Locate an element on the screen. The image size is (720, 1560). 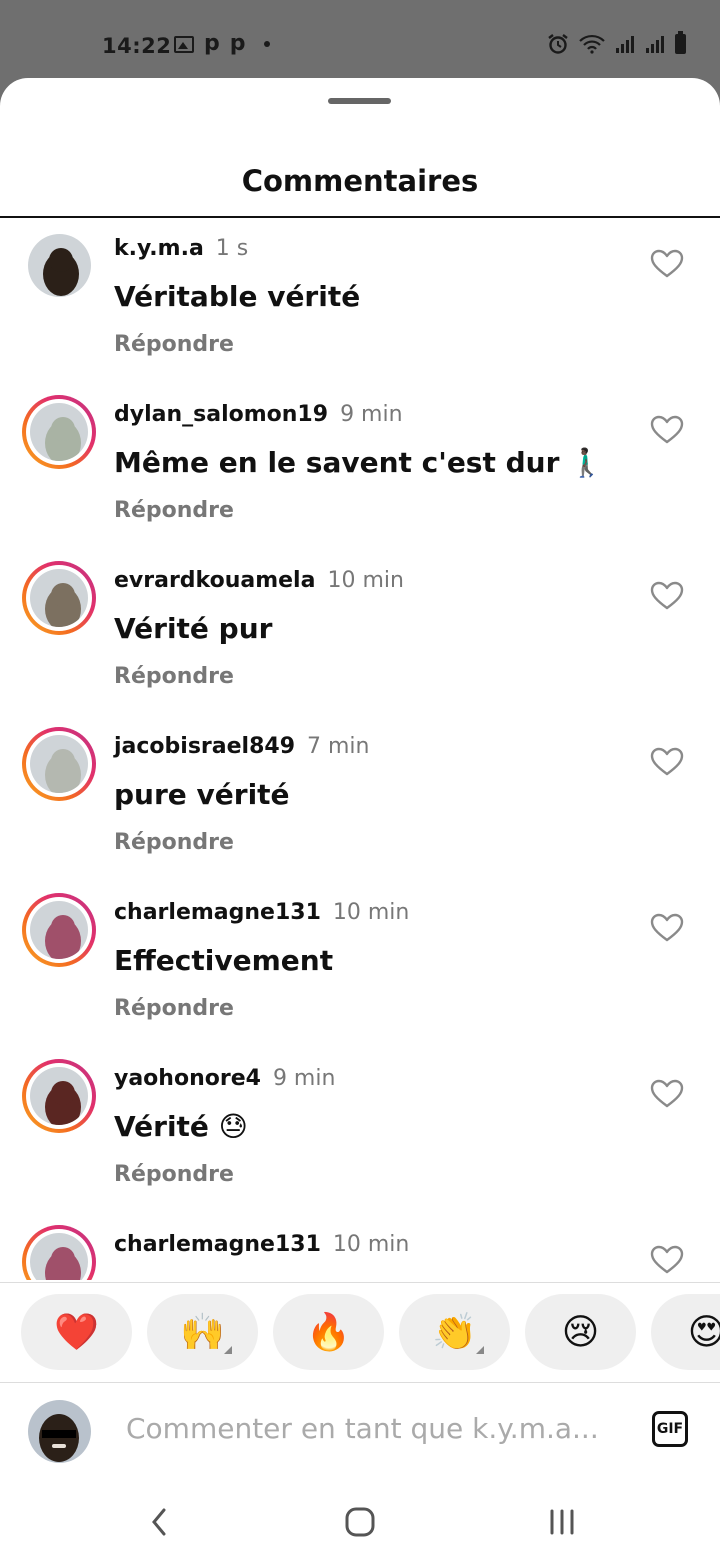
comment-row: evrardkouamela 10 min Vérité pur Répondre is located at coordinates (360, 633).